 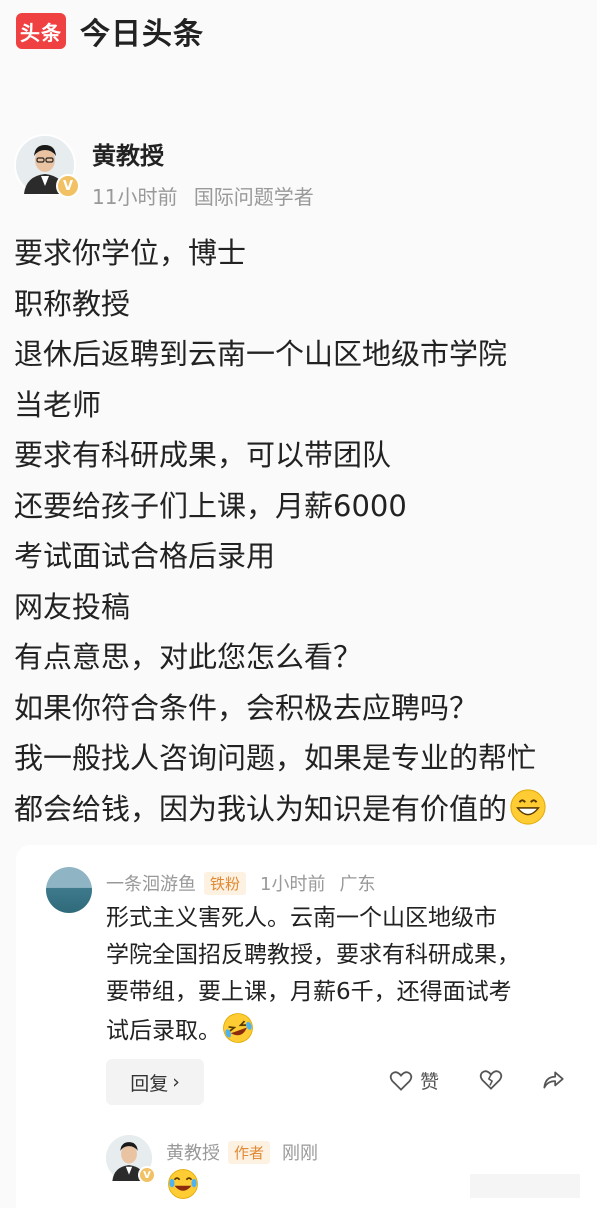 What do you see at coordinates (47, 166) in the screenshot?
I see `author-avatar: V` at bounding box center [47, 166].